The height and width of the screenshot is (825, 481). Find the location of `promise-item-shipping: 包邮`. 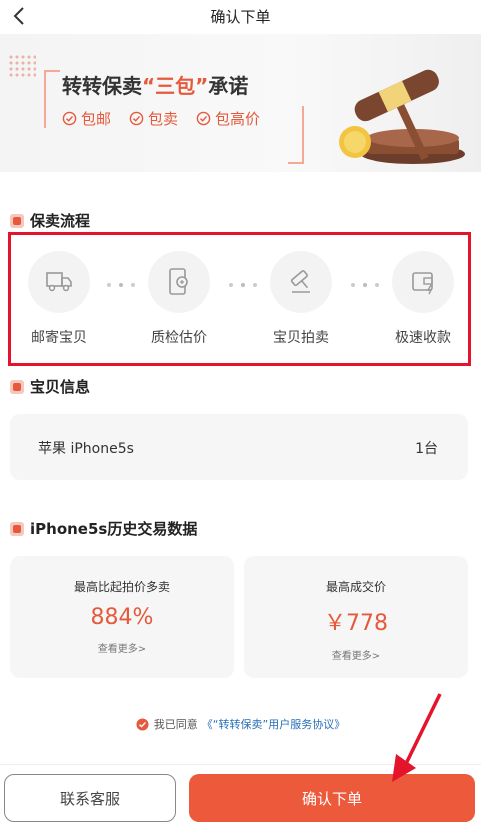

promise-item-shipping: 包邮 is located at coordinates (86, 118).